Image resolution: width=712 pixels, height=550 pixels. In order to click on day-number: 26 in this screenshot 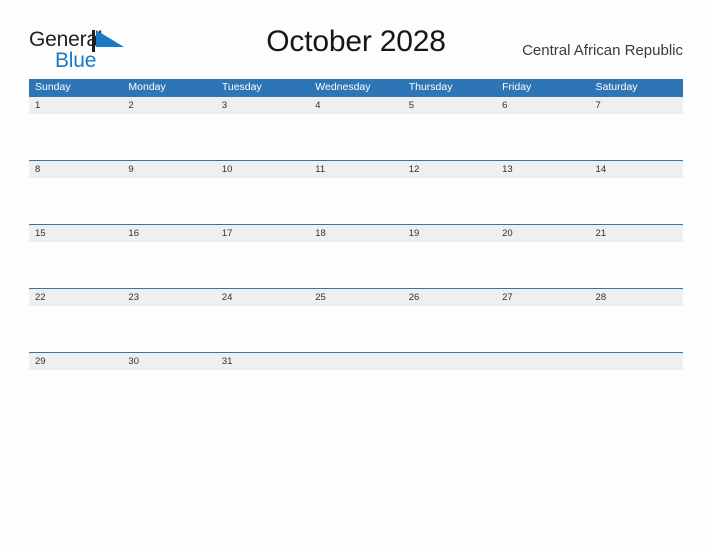, I will do `click(414, 297)`.